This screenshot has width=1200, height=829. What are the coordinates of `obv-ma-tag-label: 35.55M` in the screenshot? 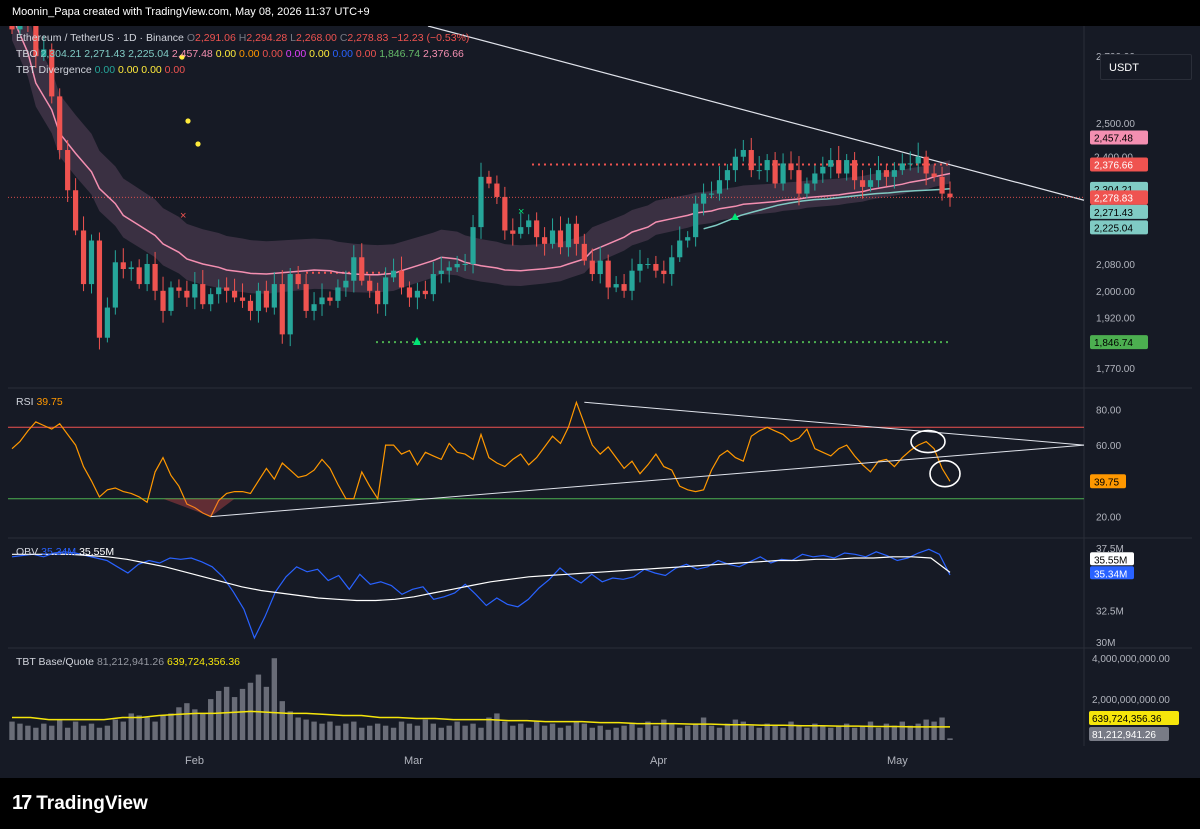 It's located at (1110, 560).